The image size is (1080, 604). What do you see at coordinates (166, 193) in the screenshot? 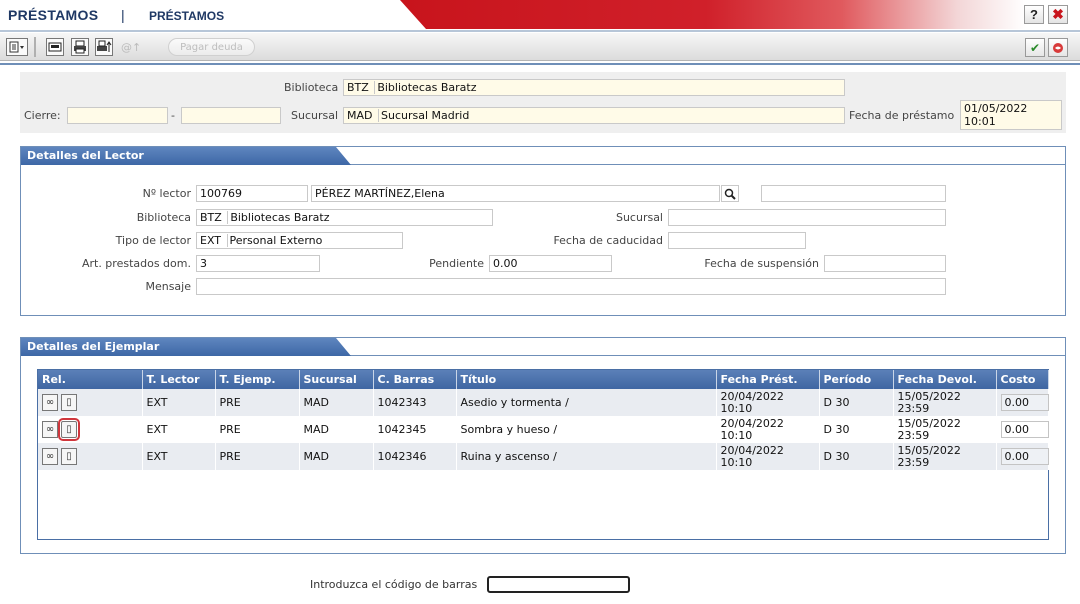
I see `numero-lector-label: Nº lector` at bounding box center [166, 193].